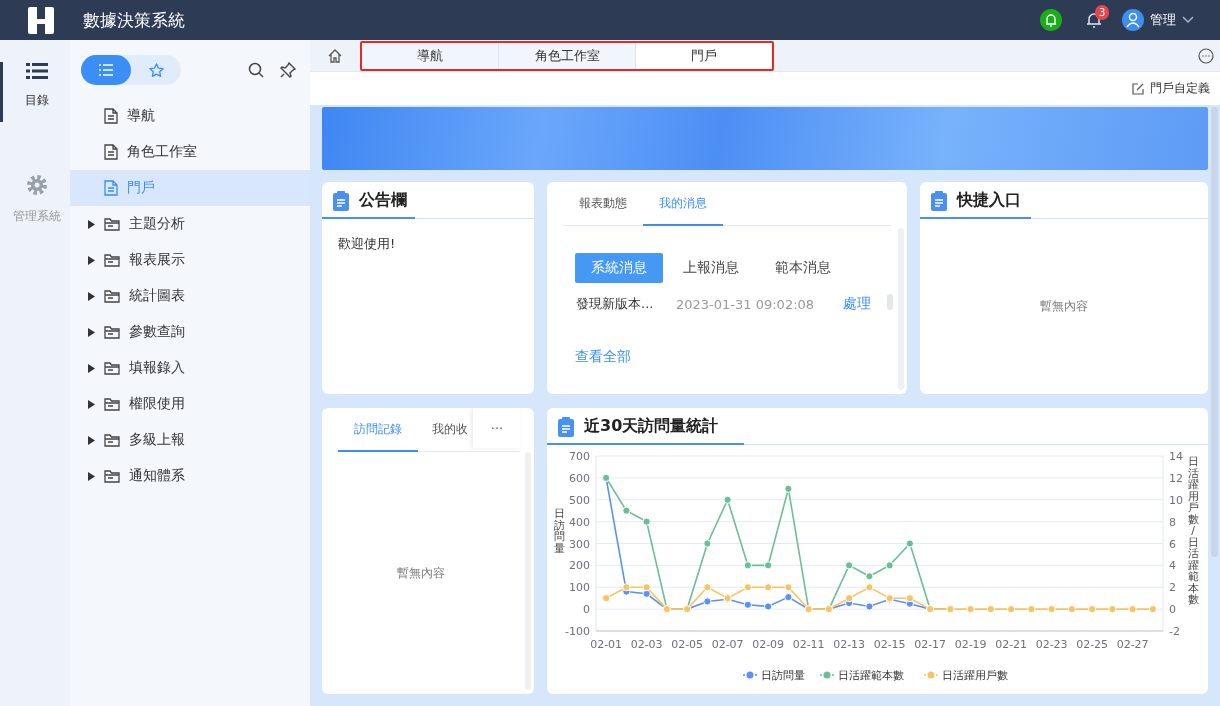  Describe the element at coordinates (1172, 544) in the screenshot. I see `axis-tick-label: 6` at that location.